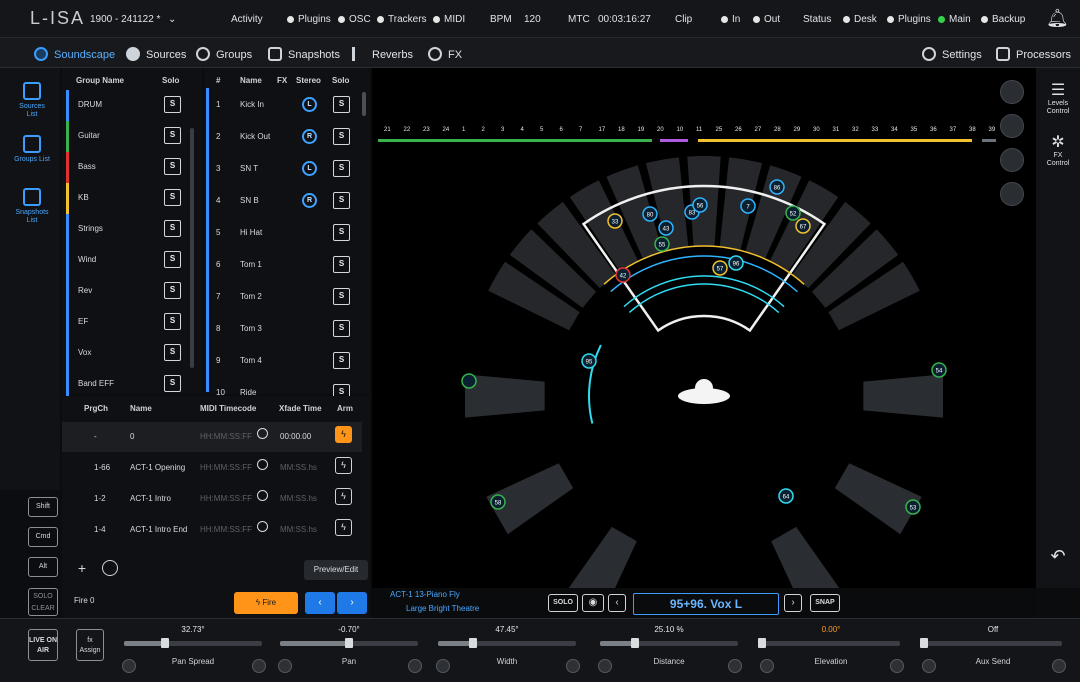 The height and width of the screenshot is (682, 1080). What do you see at coordinates (131, 105) in the screenshot?
I see `group-row: DRUM S` at bounding box center [131, 105].